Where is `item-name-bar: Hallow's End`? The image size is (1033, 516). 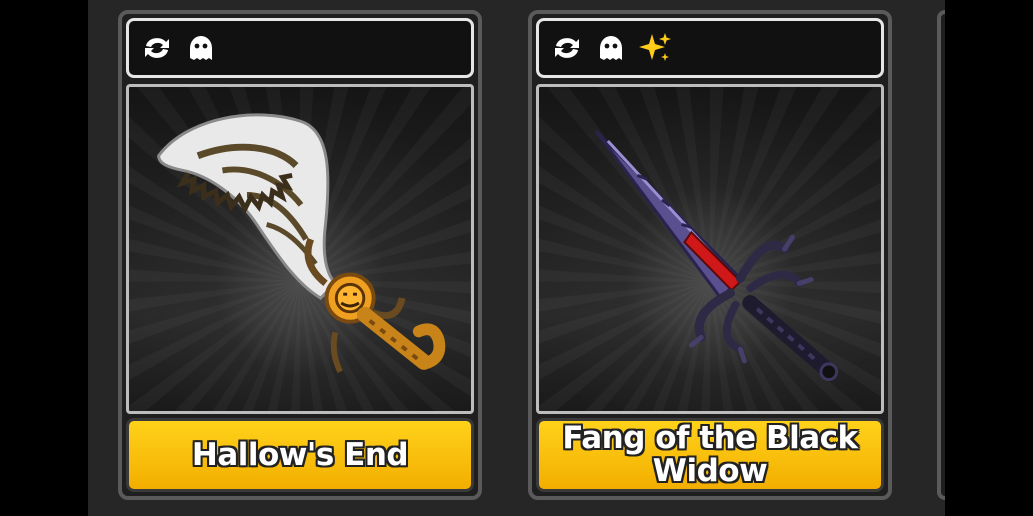 item-name-bar: Hallow's End is located at coordinates (300, 455).